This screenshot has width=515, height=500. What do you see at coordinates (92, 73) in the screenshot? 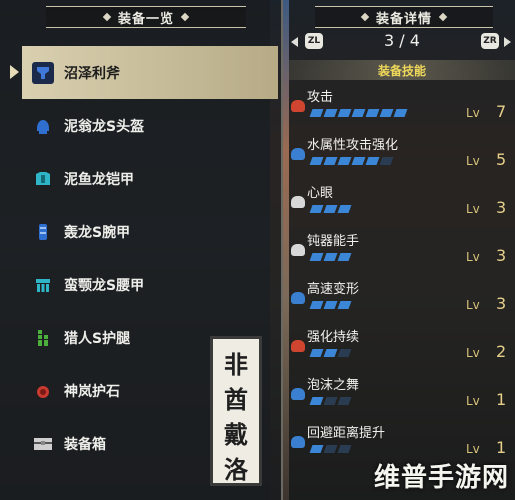
I see `equipment-item-label: 沼泽利斧` at bounding box center [92, 73].